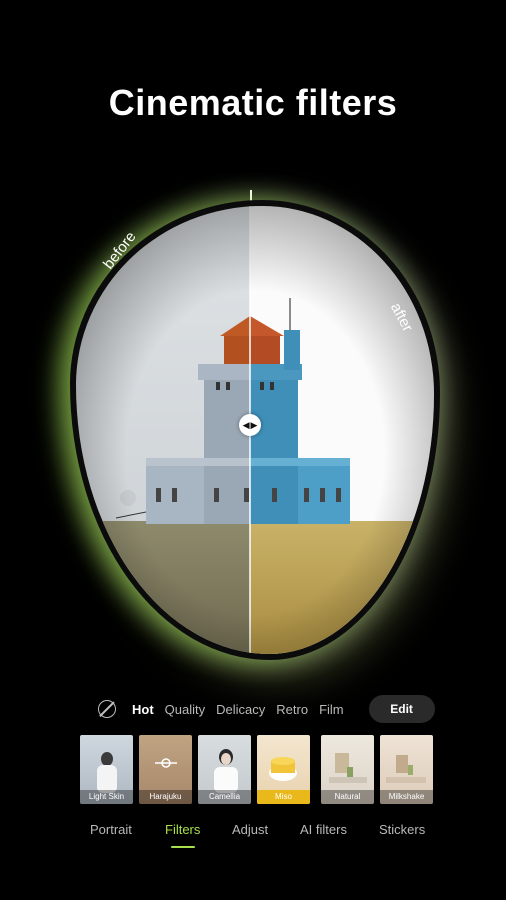 This screenshot has width=506, height=900. I want to click on filter-natural: Natural, so click(347, 769).